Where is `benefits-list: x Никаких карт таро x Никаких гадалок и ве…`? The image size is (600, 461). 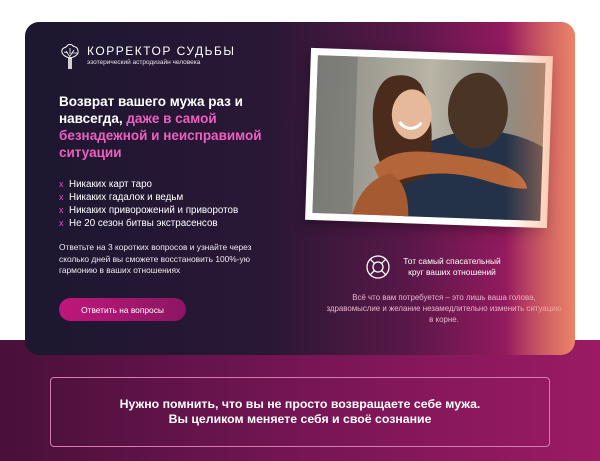 benefits-list: x Никаких карт таро x Никаких гадалок и ве… is located at coordinates (148, 204).